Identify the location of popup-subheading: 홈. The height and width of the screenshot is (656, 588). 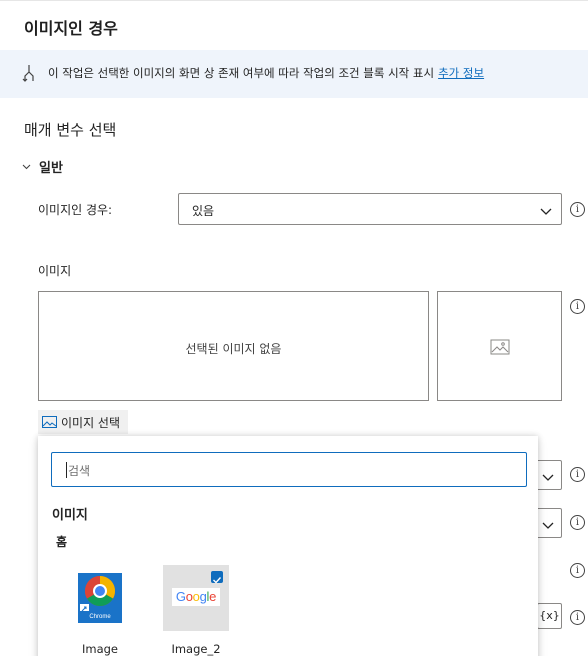
(62, 542).